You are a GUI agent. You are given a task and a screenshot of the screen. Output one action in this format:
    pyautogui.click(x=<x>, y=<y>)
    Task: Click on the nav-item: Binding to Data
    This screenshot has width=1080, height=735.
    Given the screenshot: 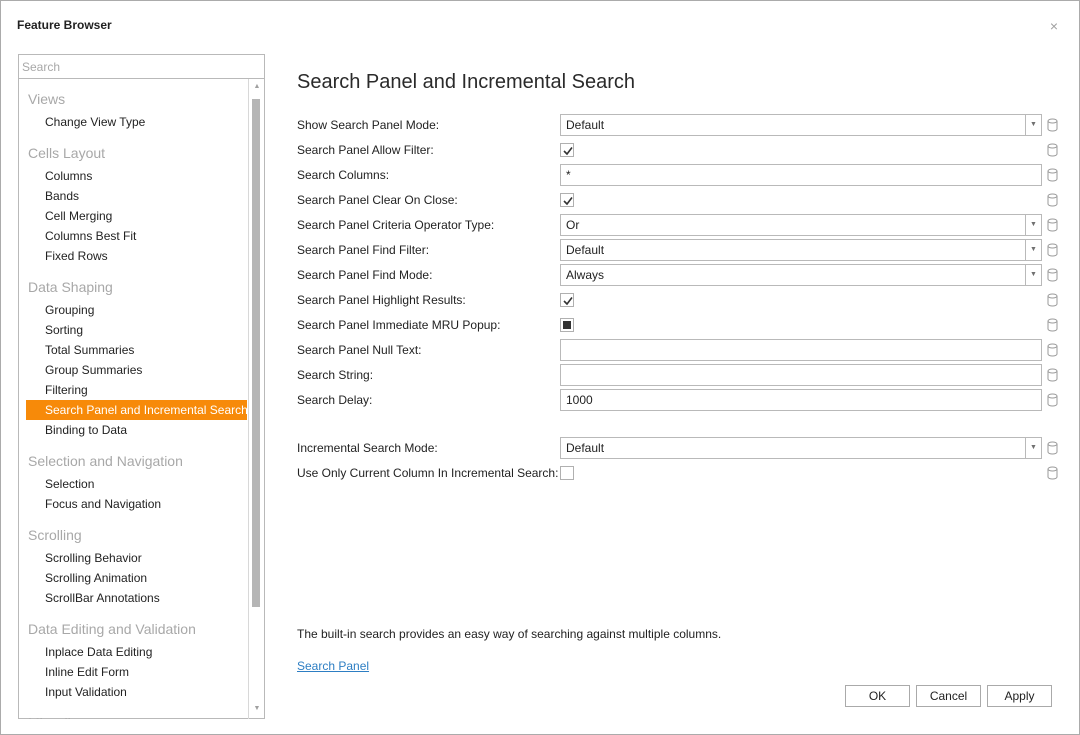 What is the action you would take?
    pyautogui.click(x=136, y=430)
    